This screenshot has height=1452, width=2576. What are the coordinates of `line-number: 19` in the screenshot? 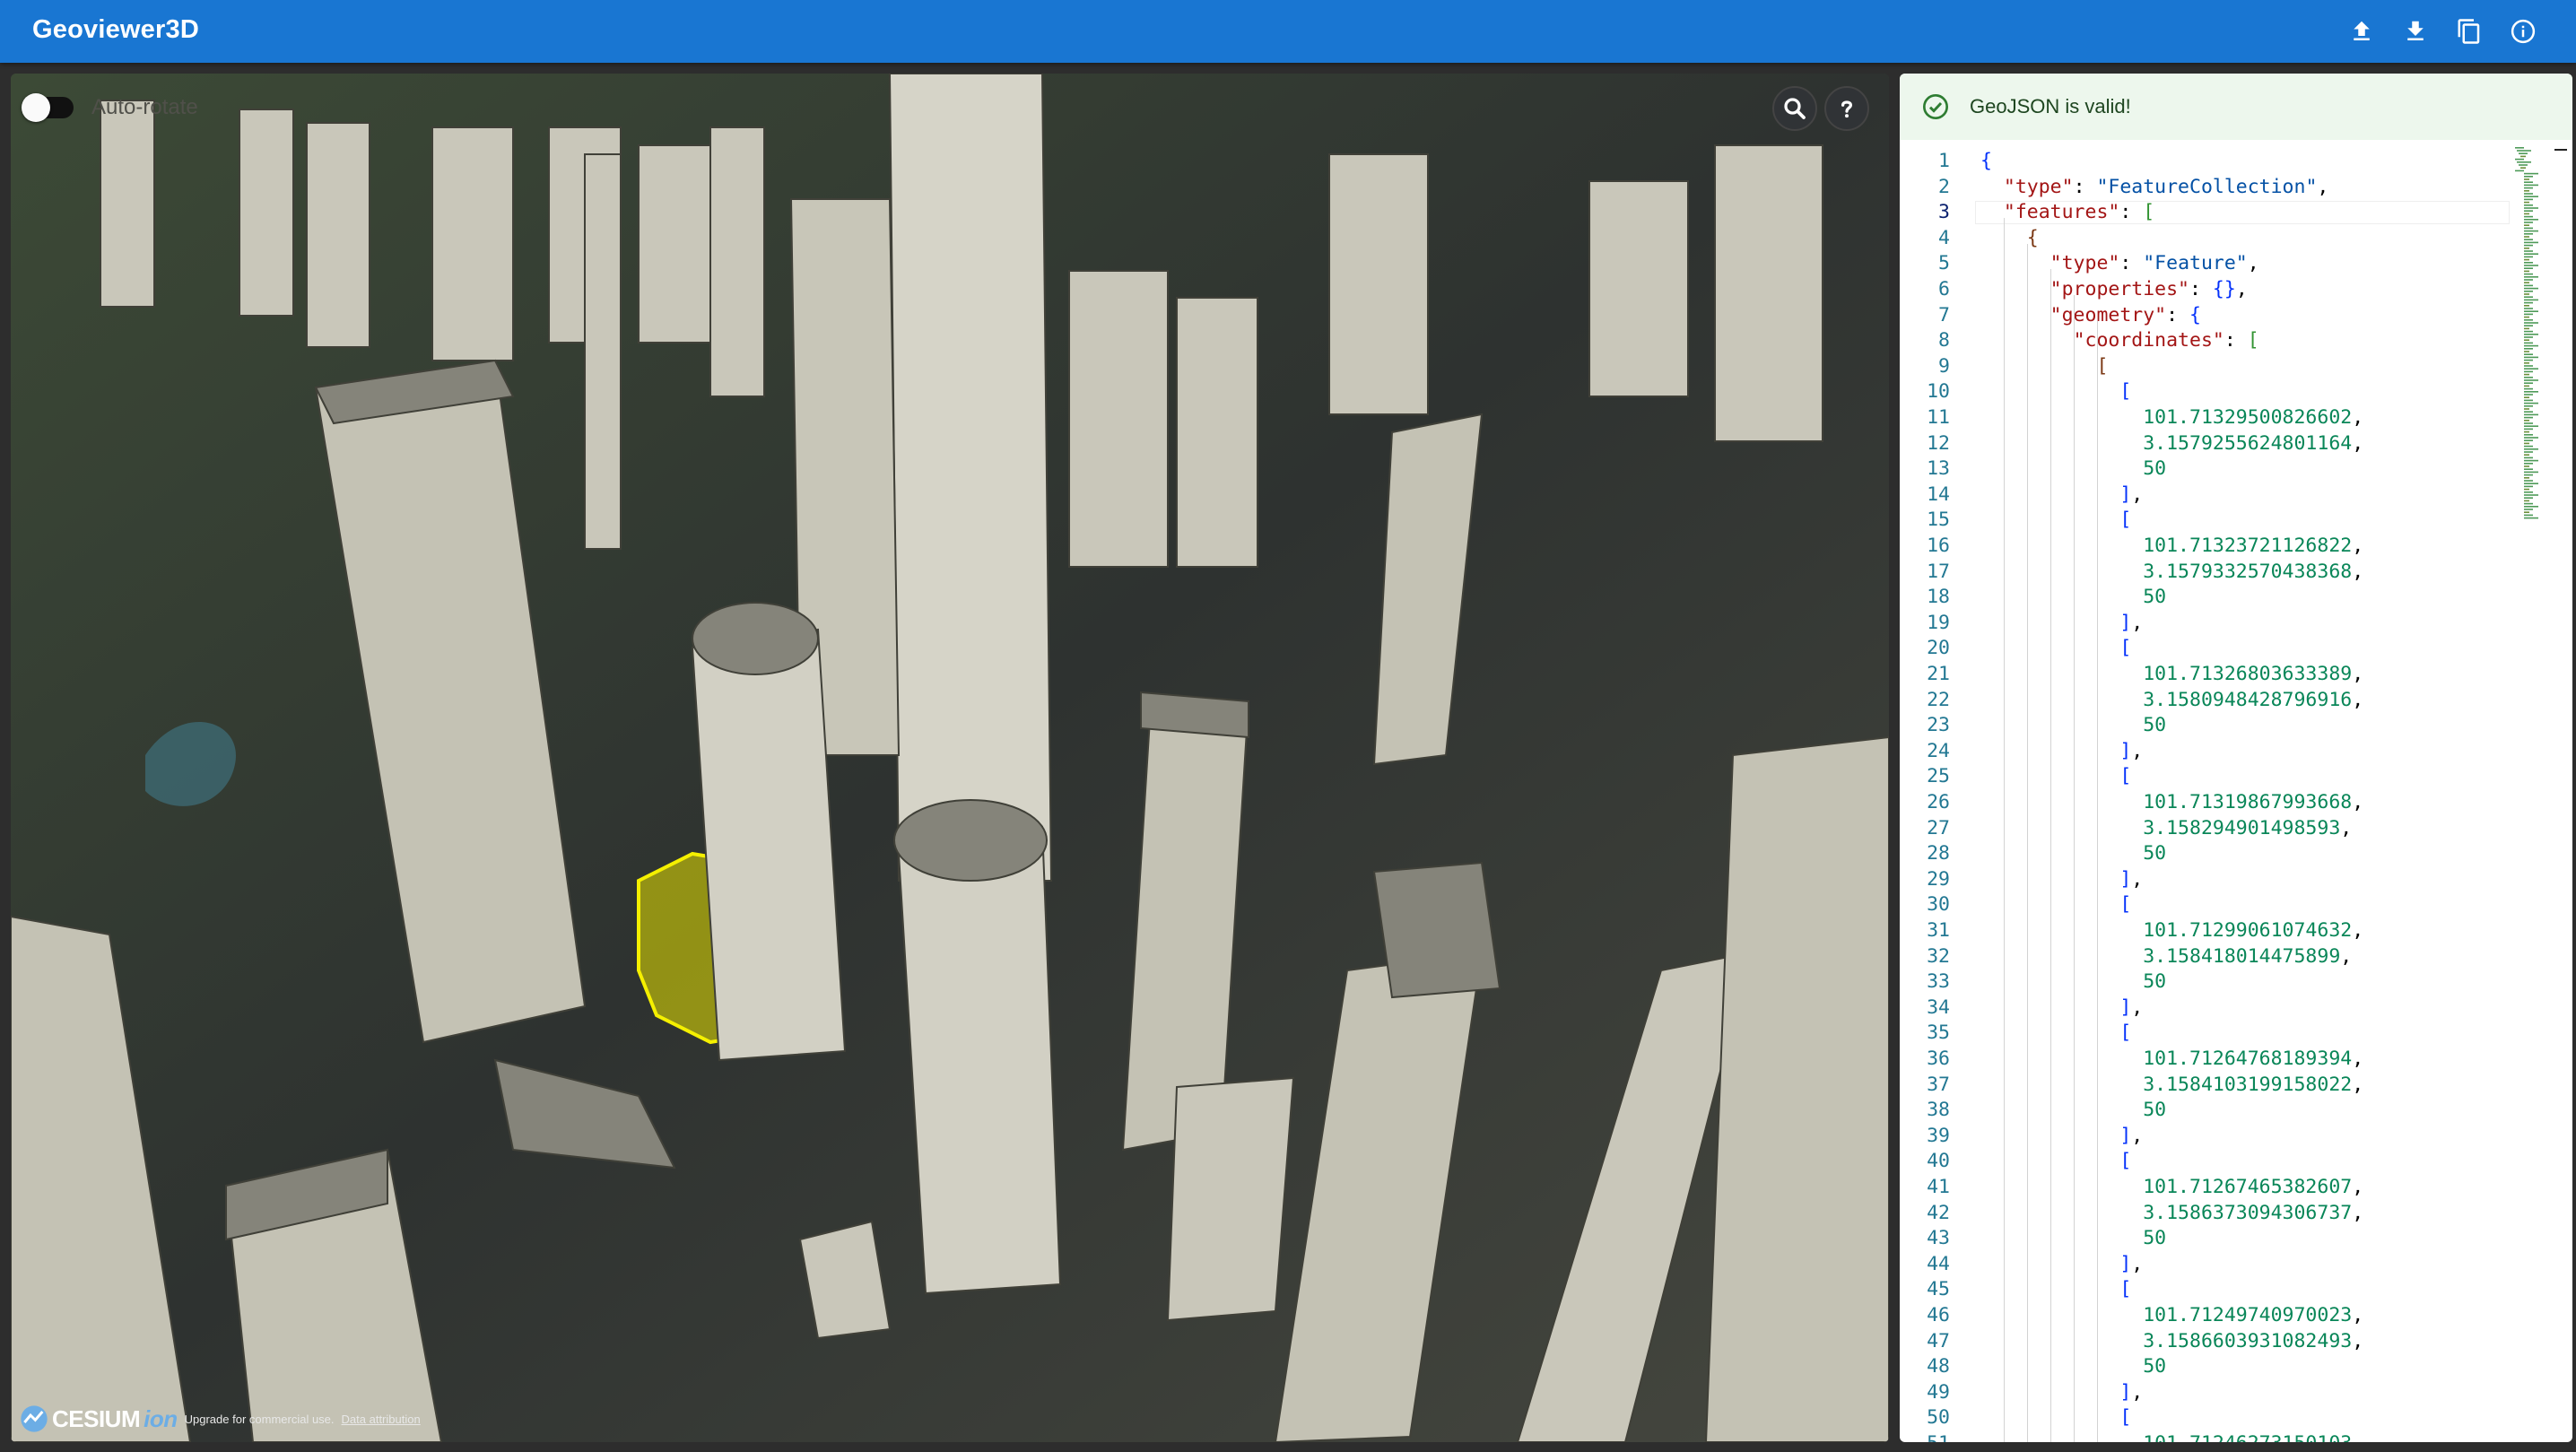 It's located at (1938, 622).